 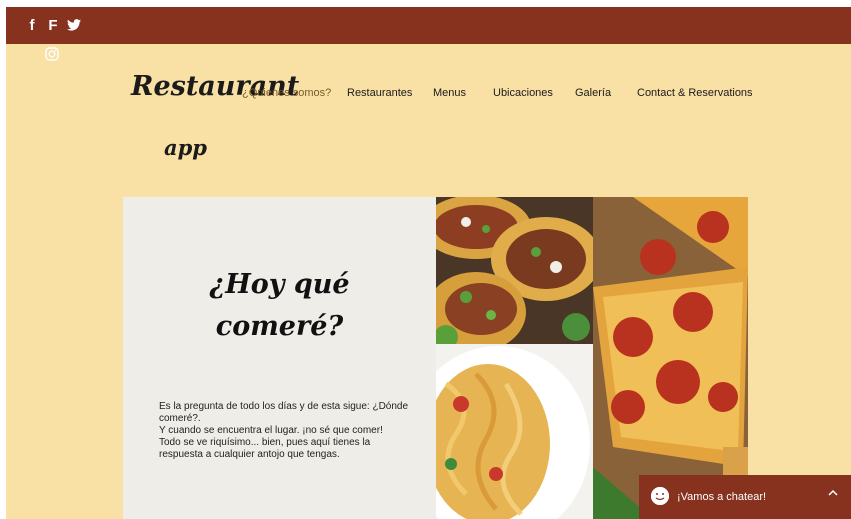 I want to click on brand-logo-line2: app, so click(x=185, y=147).